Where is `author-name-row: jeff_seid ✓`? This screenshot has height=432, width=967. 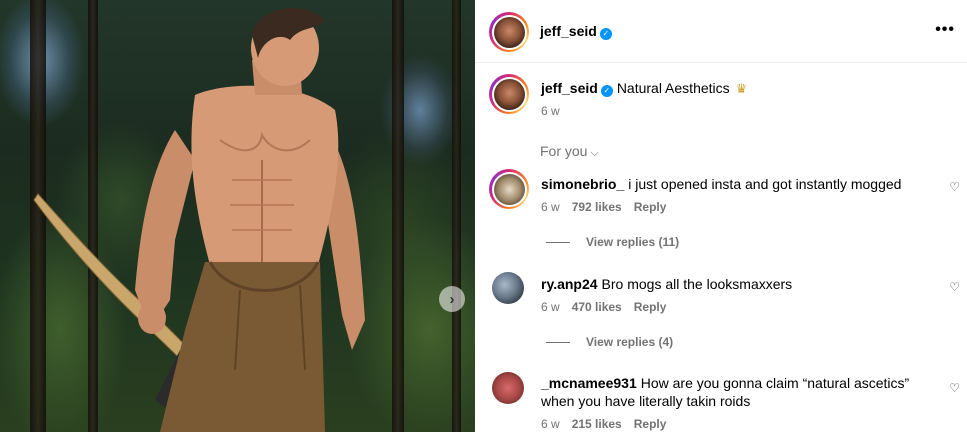
author-name-row: jeff_seid ✓ is located at coordinates (576, 32).